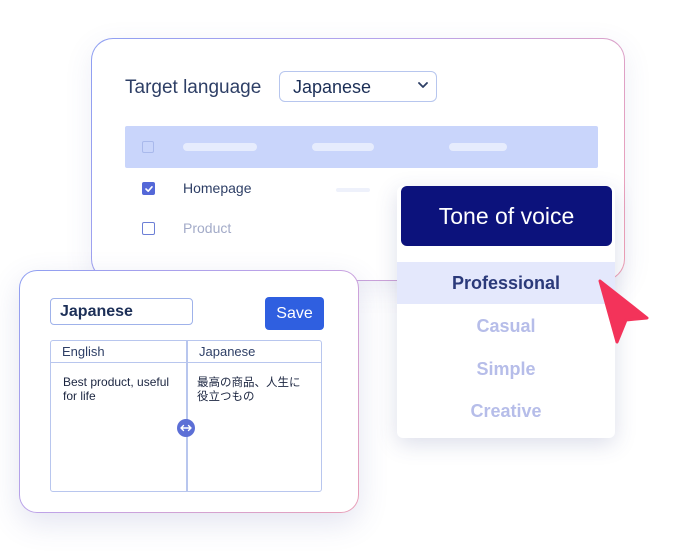 Image resolution: width=690 pixels, height=551 pixels. What do you see at coordinates (423, 85) in the screenshot?
I see `chevron-down-icon` at bounding box center [423, 85].